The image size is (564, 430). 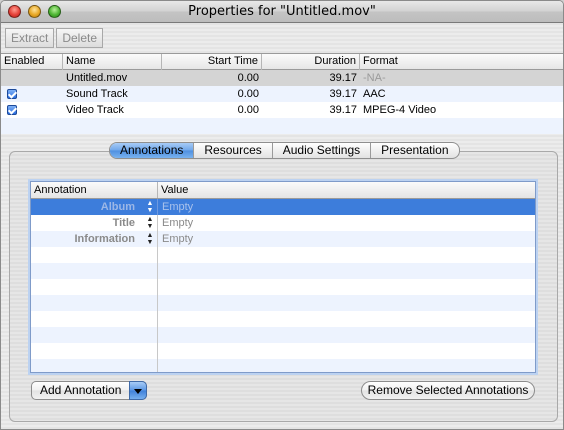 What do you see at coordinates (233, 150) in the screenshot?
I see `tab-resources: Resources` at bounding box center [233, 150].